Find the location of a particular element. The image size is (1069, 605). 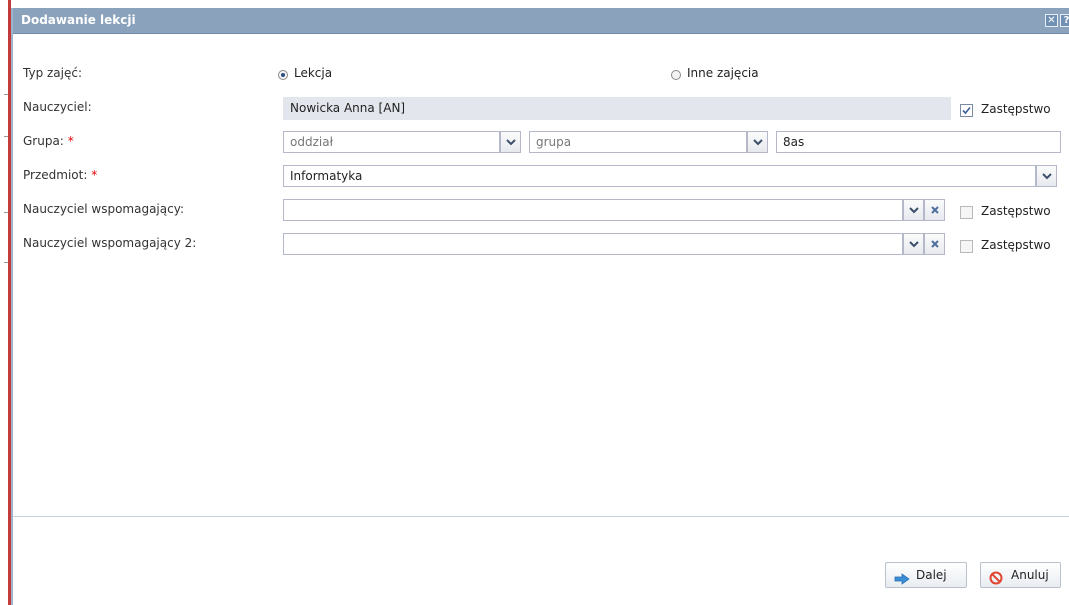

support-teacher-substitute-label: Zastępstwo is located at coordinates (1016, 211).